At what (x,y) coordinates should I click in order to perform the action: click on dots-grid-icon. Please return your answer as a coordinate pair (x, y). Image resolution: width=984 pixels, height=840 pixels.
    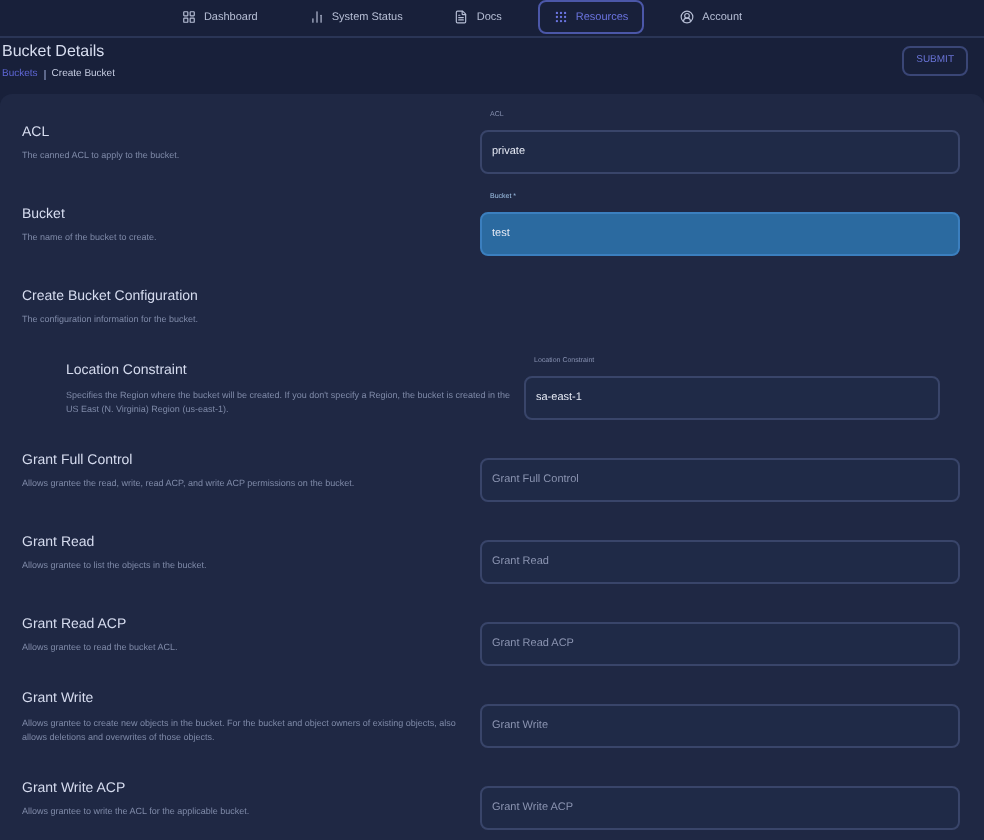
    Looking at the image, I should click on (560, 17).